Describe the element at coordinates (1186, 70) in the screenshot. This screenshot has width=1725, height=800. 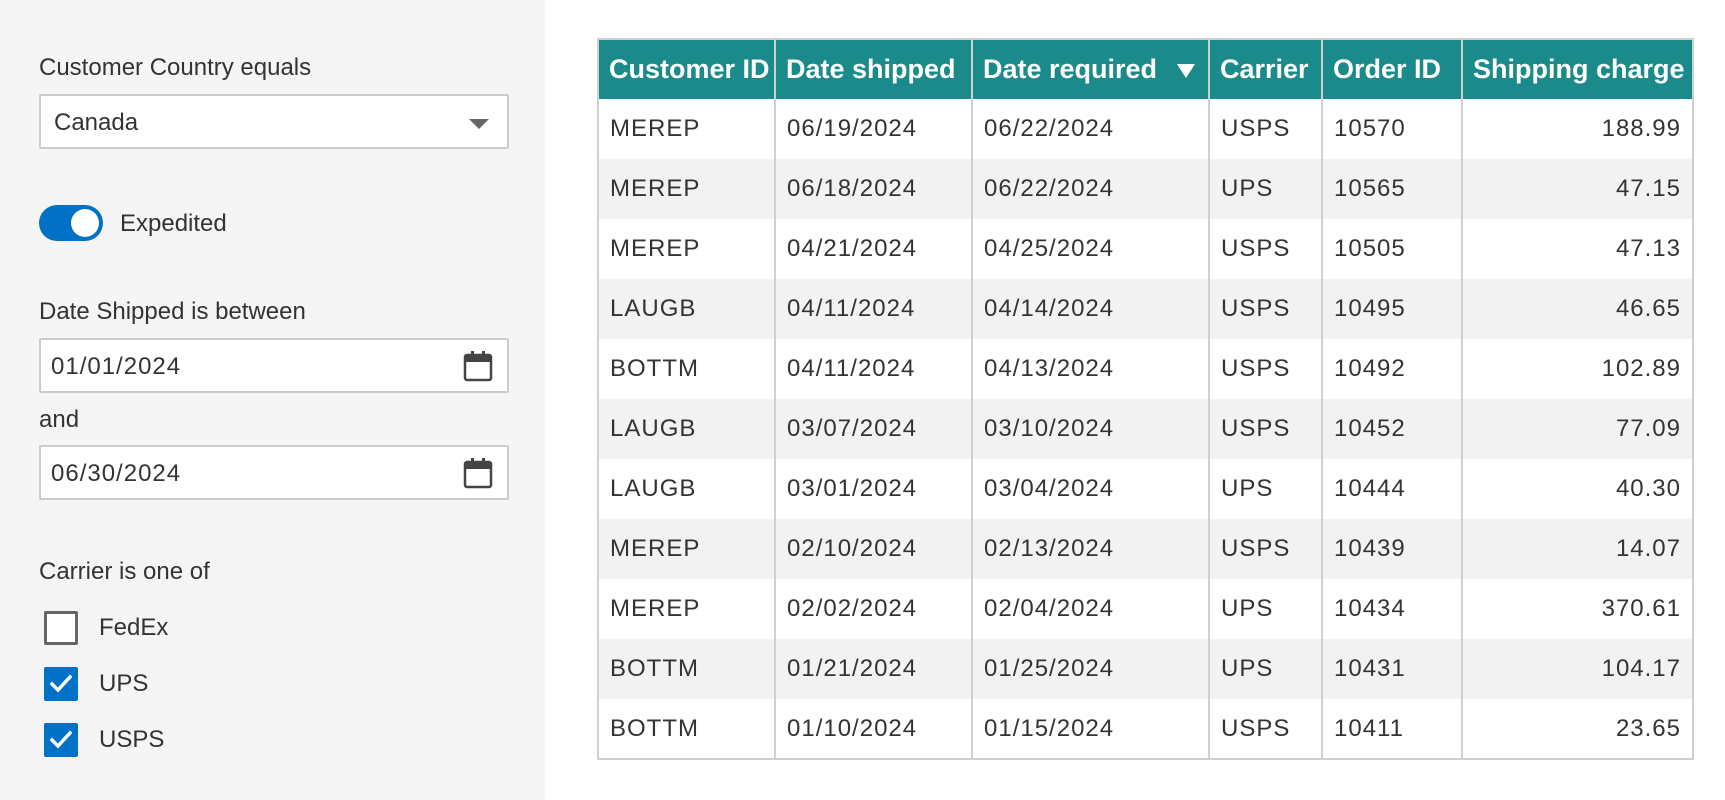
I see `sort-descending-icon` at that location.